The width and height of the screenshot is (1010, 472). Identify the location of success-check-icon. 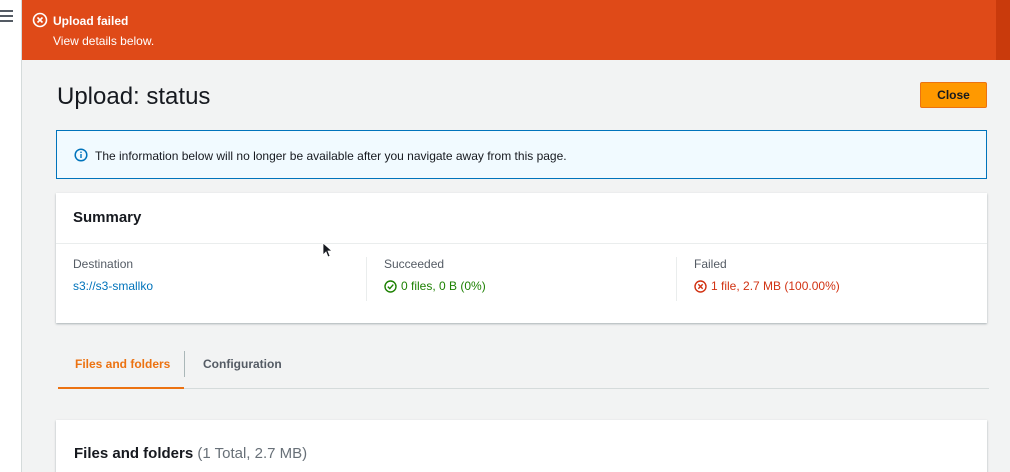
(390, 286).